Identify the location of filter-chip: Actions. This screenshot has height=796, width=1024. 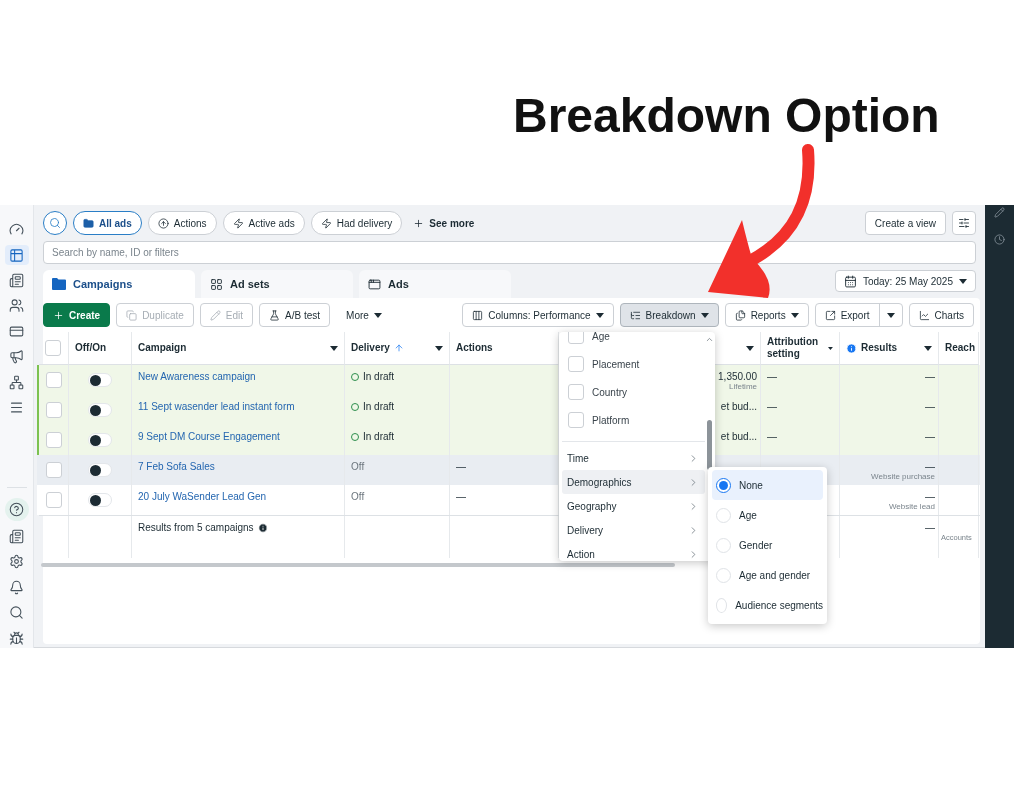
(182, 223).